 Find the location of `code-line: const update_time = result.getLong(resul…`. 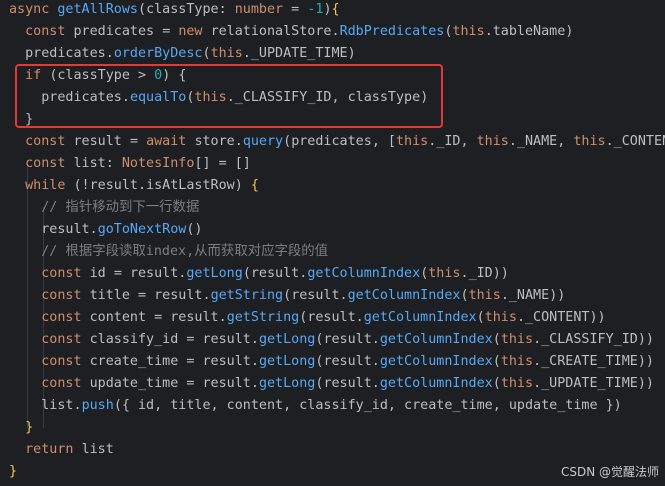

code-line: const update_time = result.getLong(resul… is located at coordinates (337, 384).